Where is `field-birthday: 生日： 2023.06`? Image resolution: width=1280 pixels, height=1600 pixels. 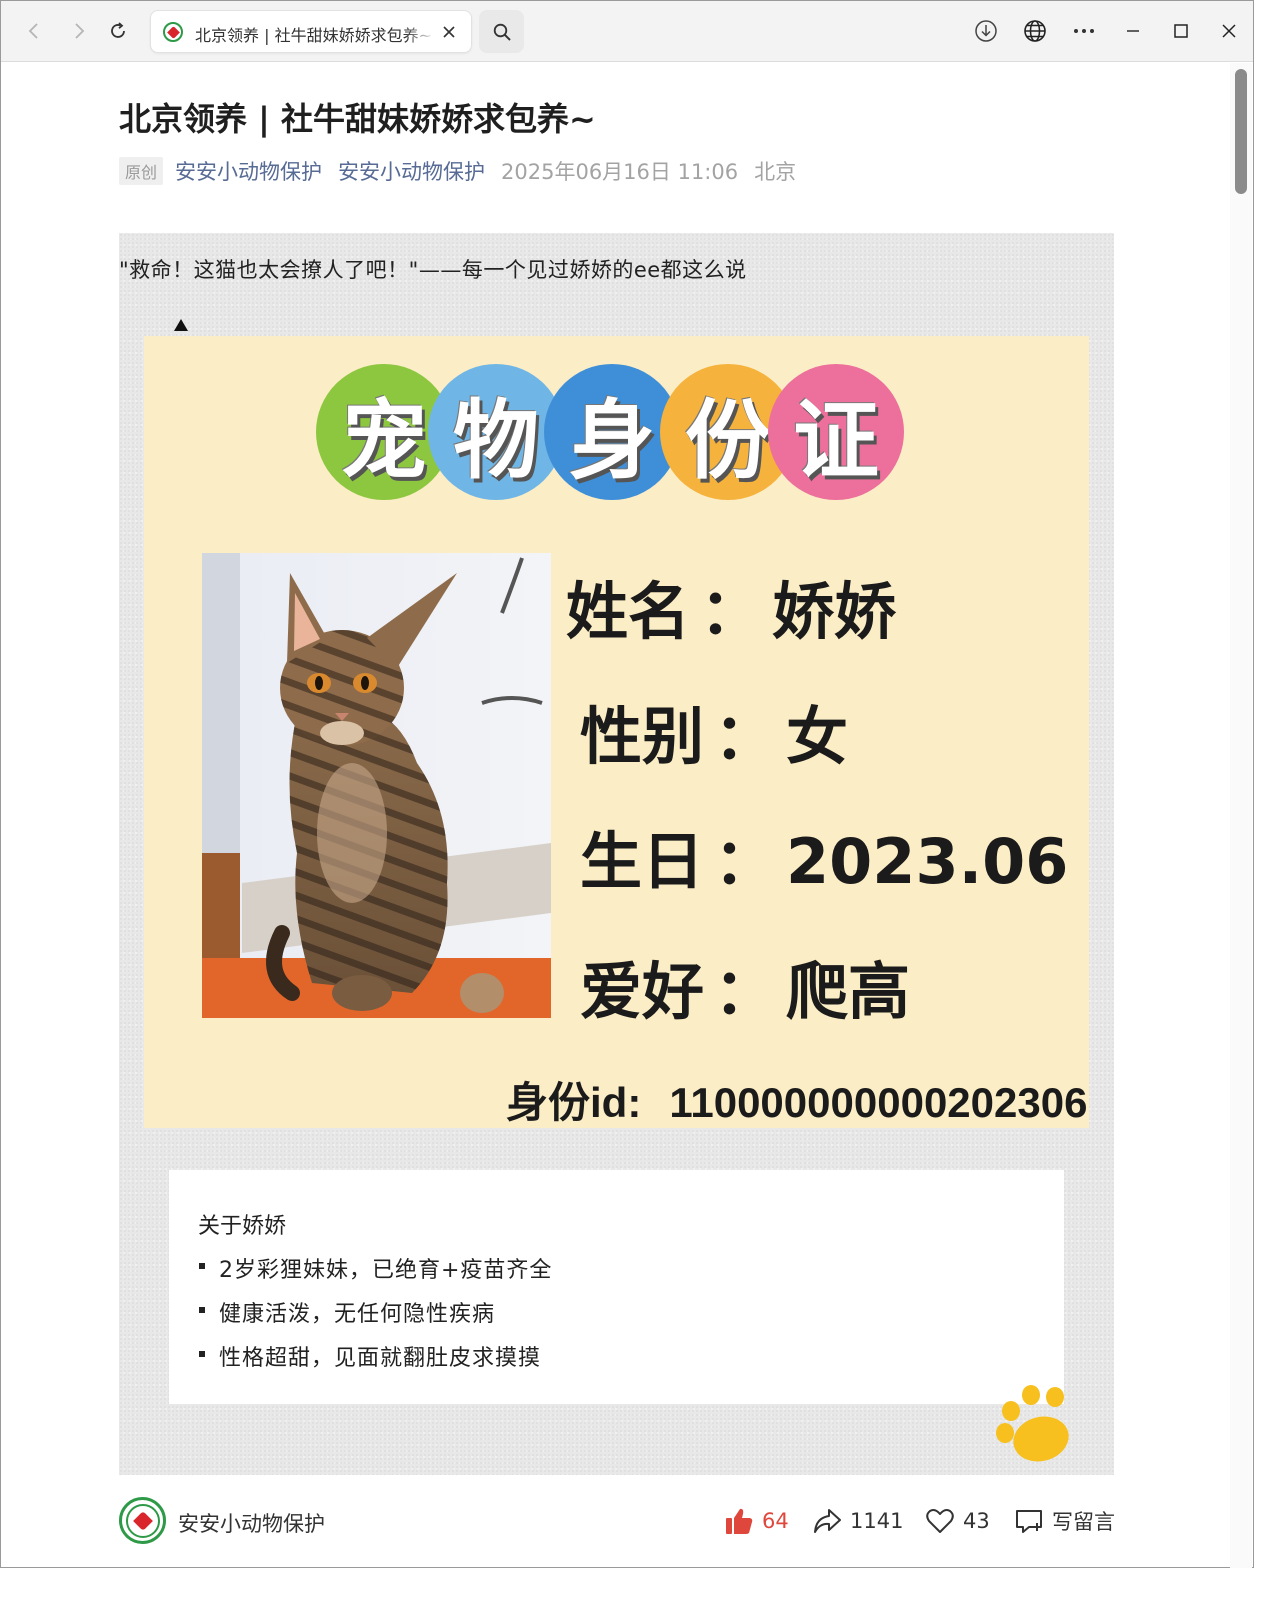
field-birthday: 生日： 2023.06 is located at coordinates (824, 861).